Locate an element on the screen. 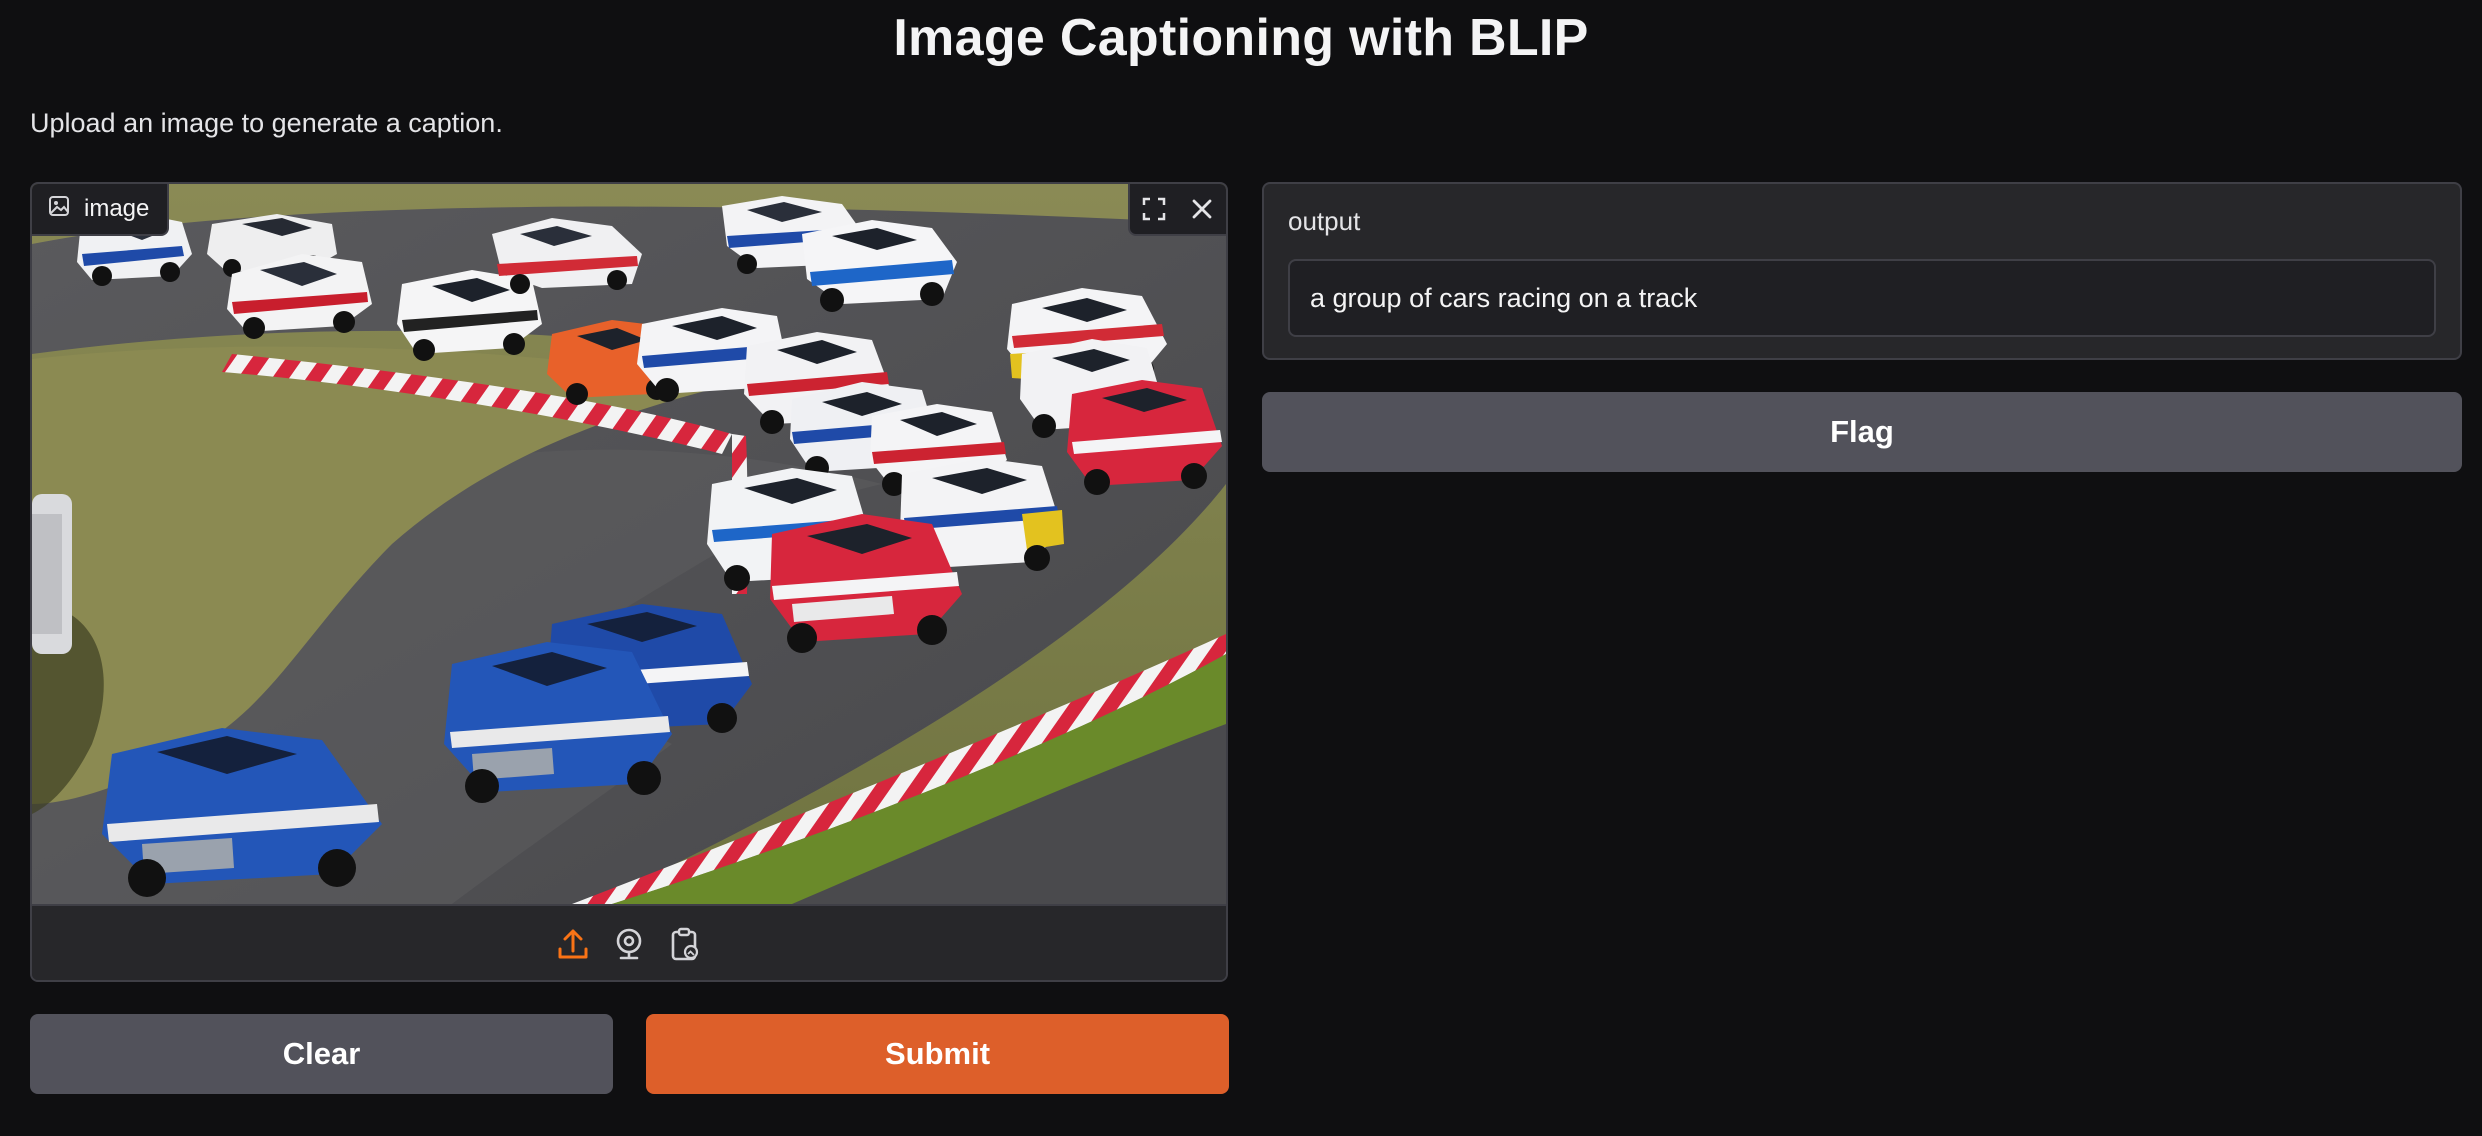  output-panel: output a group of cars racing on a track is located at coordinates (1862, 271).